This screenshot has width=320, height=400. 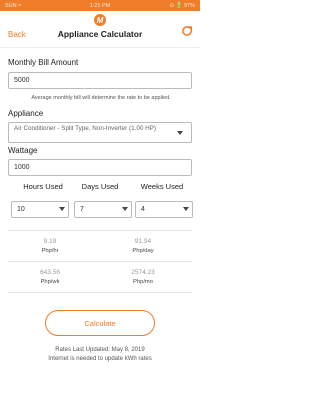 I want to click on internet-note: Internet is needed to update kWh rates, so click(x=100, y=359).